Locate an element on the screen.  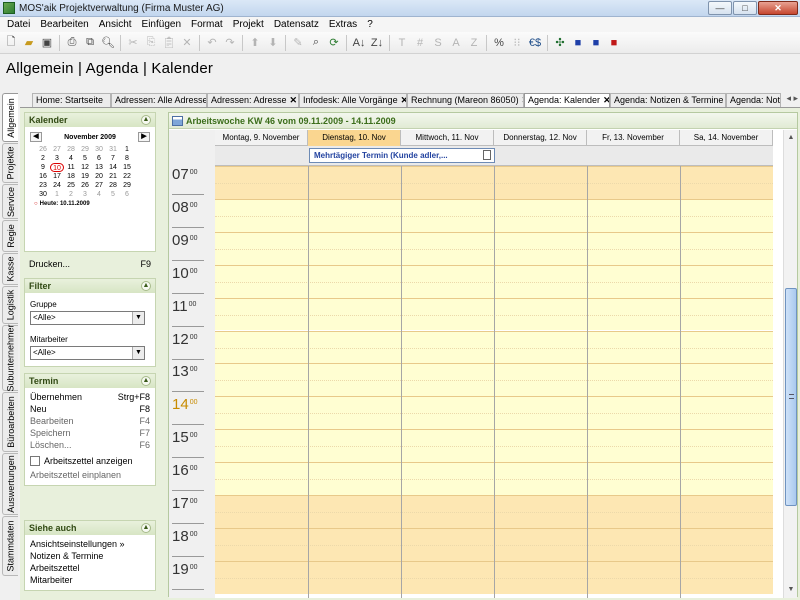
paste-icon: 📋︎ is located at coordinates (169, 43).